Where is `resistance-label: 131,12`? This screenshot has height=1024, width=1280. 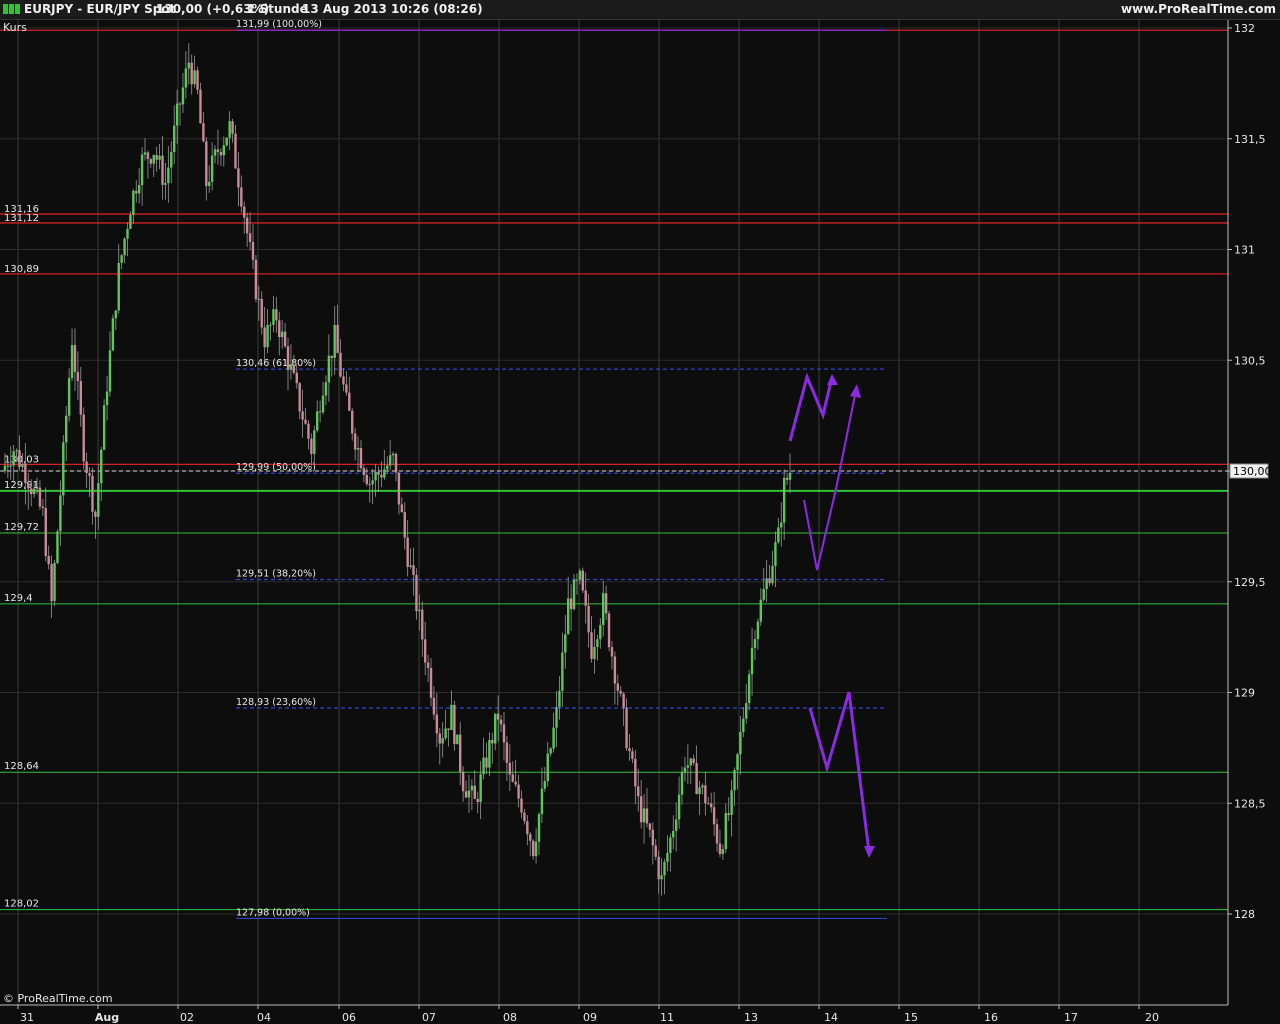 resistance-label: 131,12 is located at coordinates (21, 218).